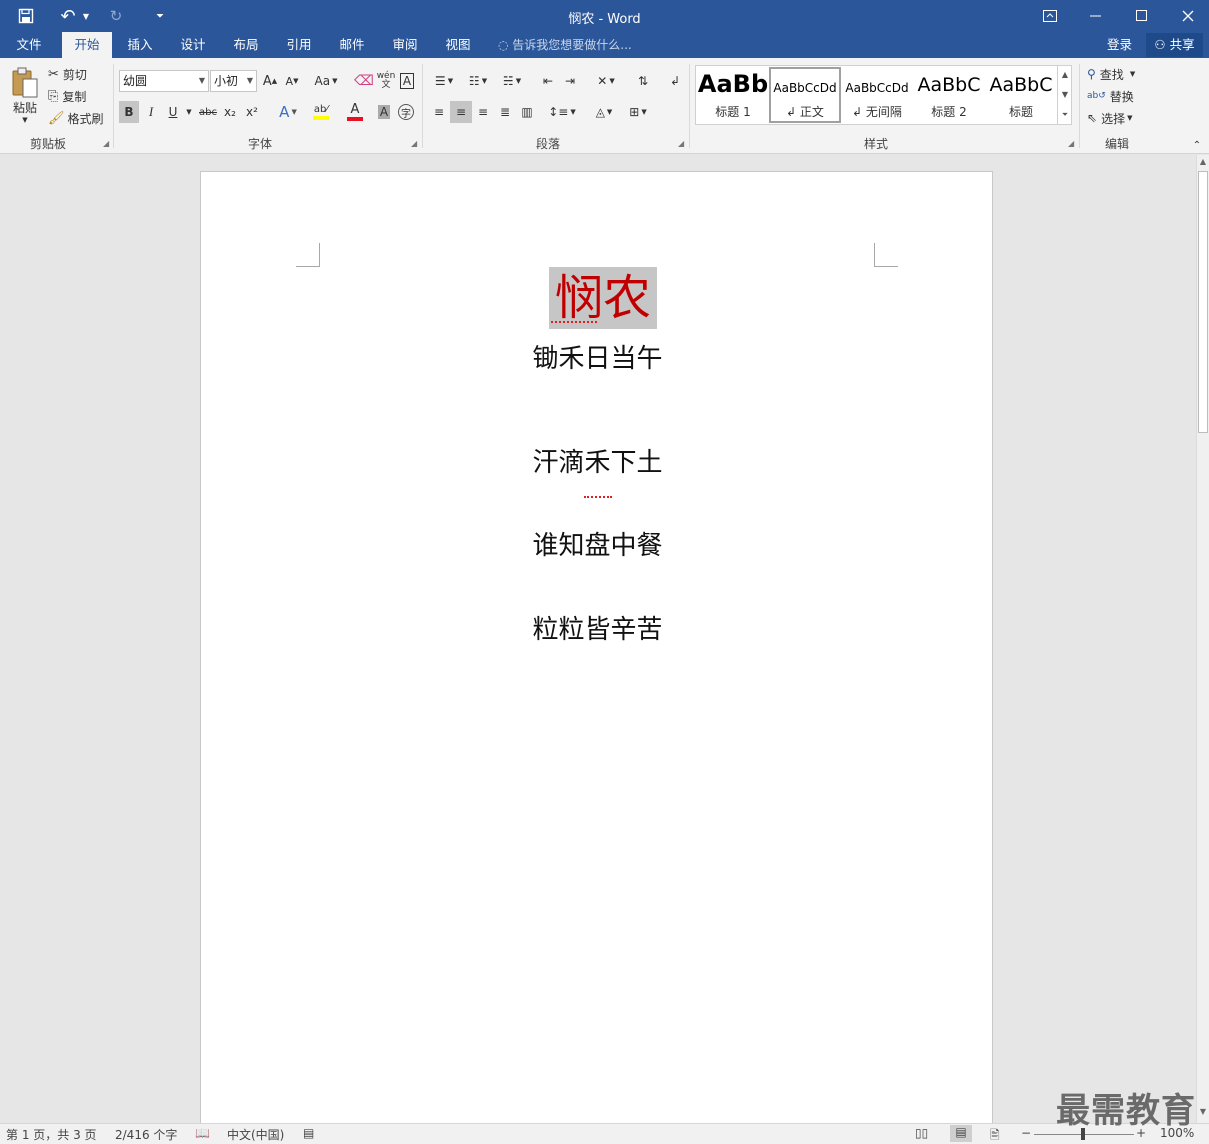  Describe the element at coordinates (86, 16) in the screenshot. I see `undo-dropdown-icon: ▼` at that location.